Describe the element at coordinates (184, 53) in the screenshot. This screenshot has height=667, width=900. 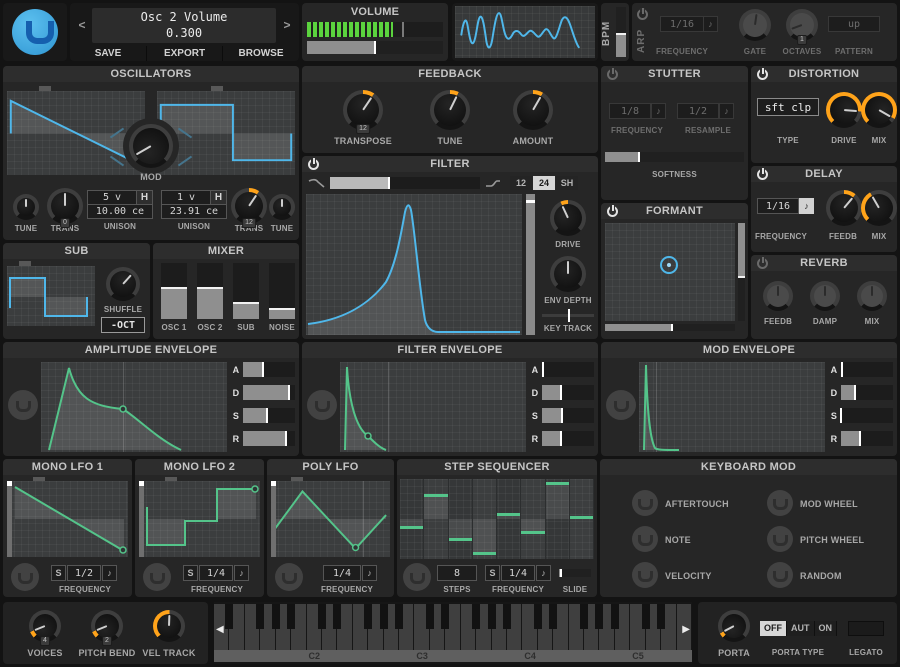
I see `export-button: EXPORT` at that location.